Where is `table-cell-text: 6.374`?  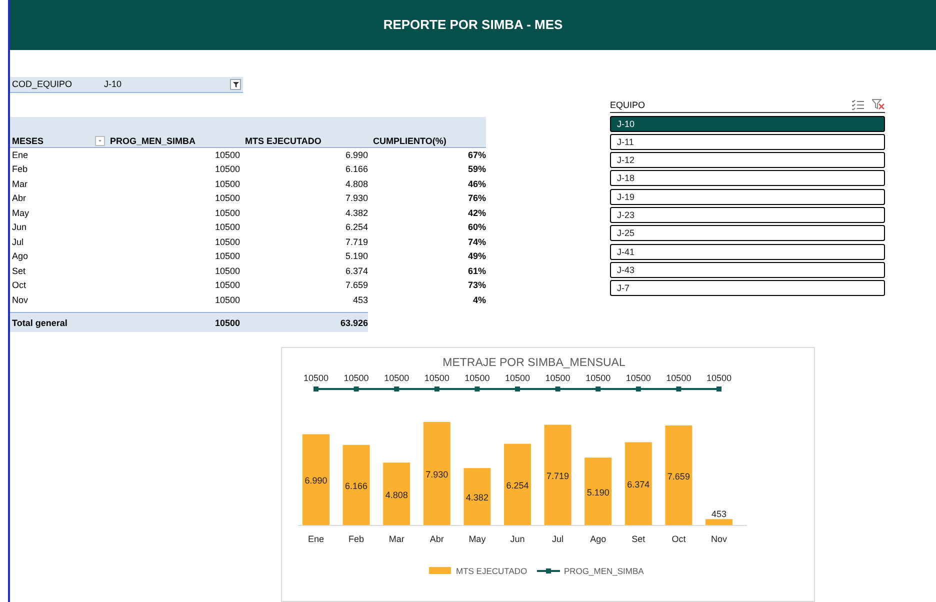
table-cell-text: 6.374 is located at coordinates (356, 271).